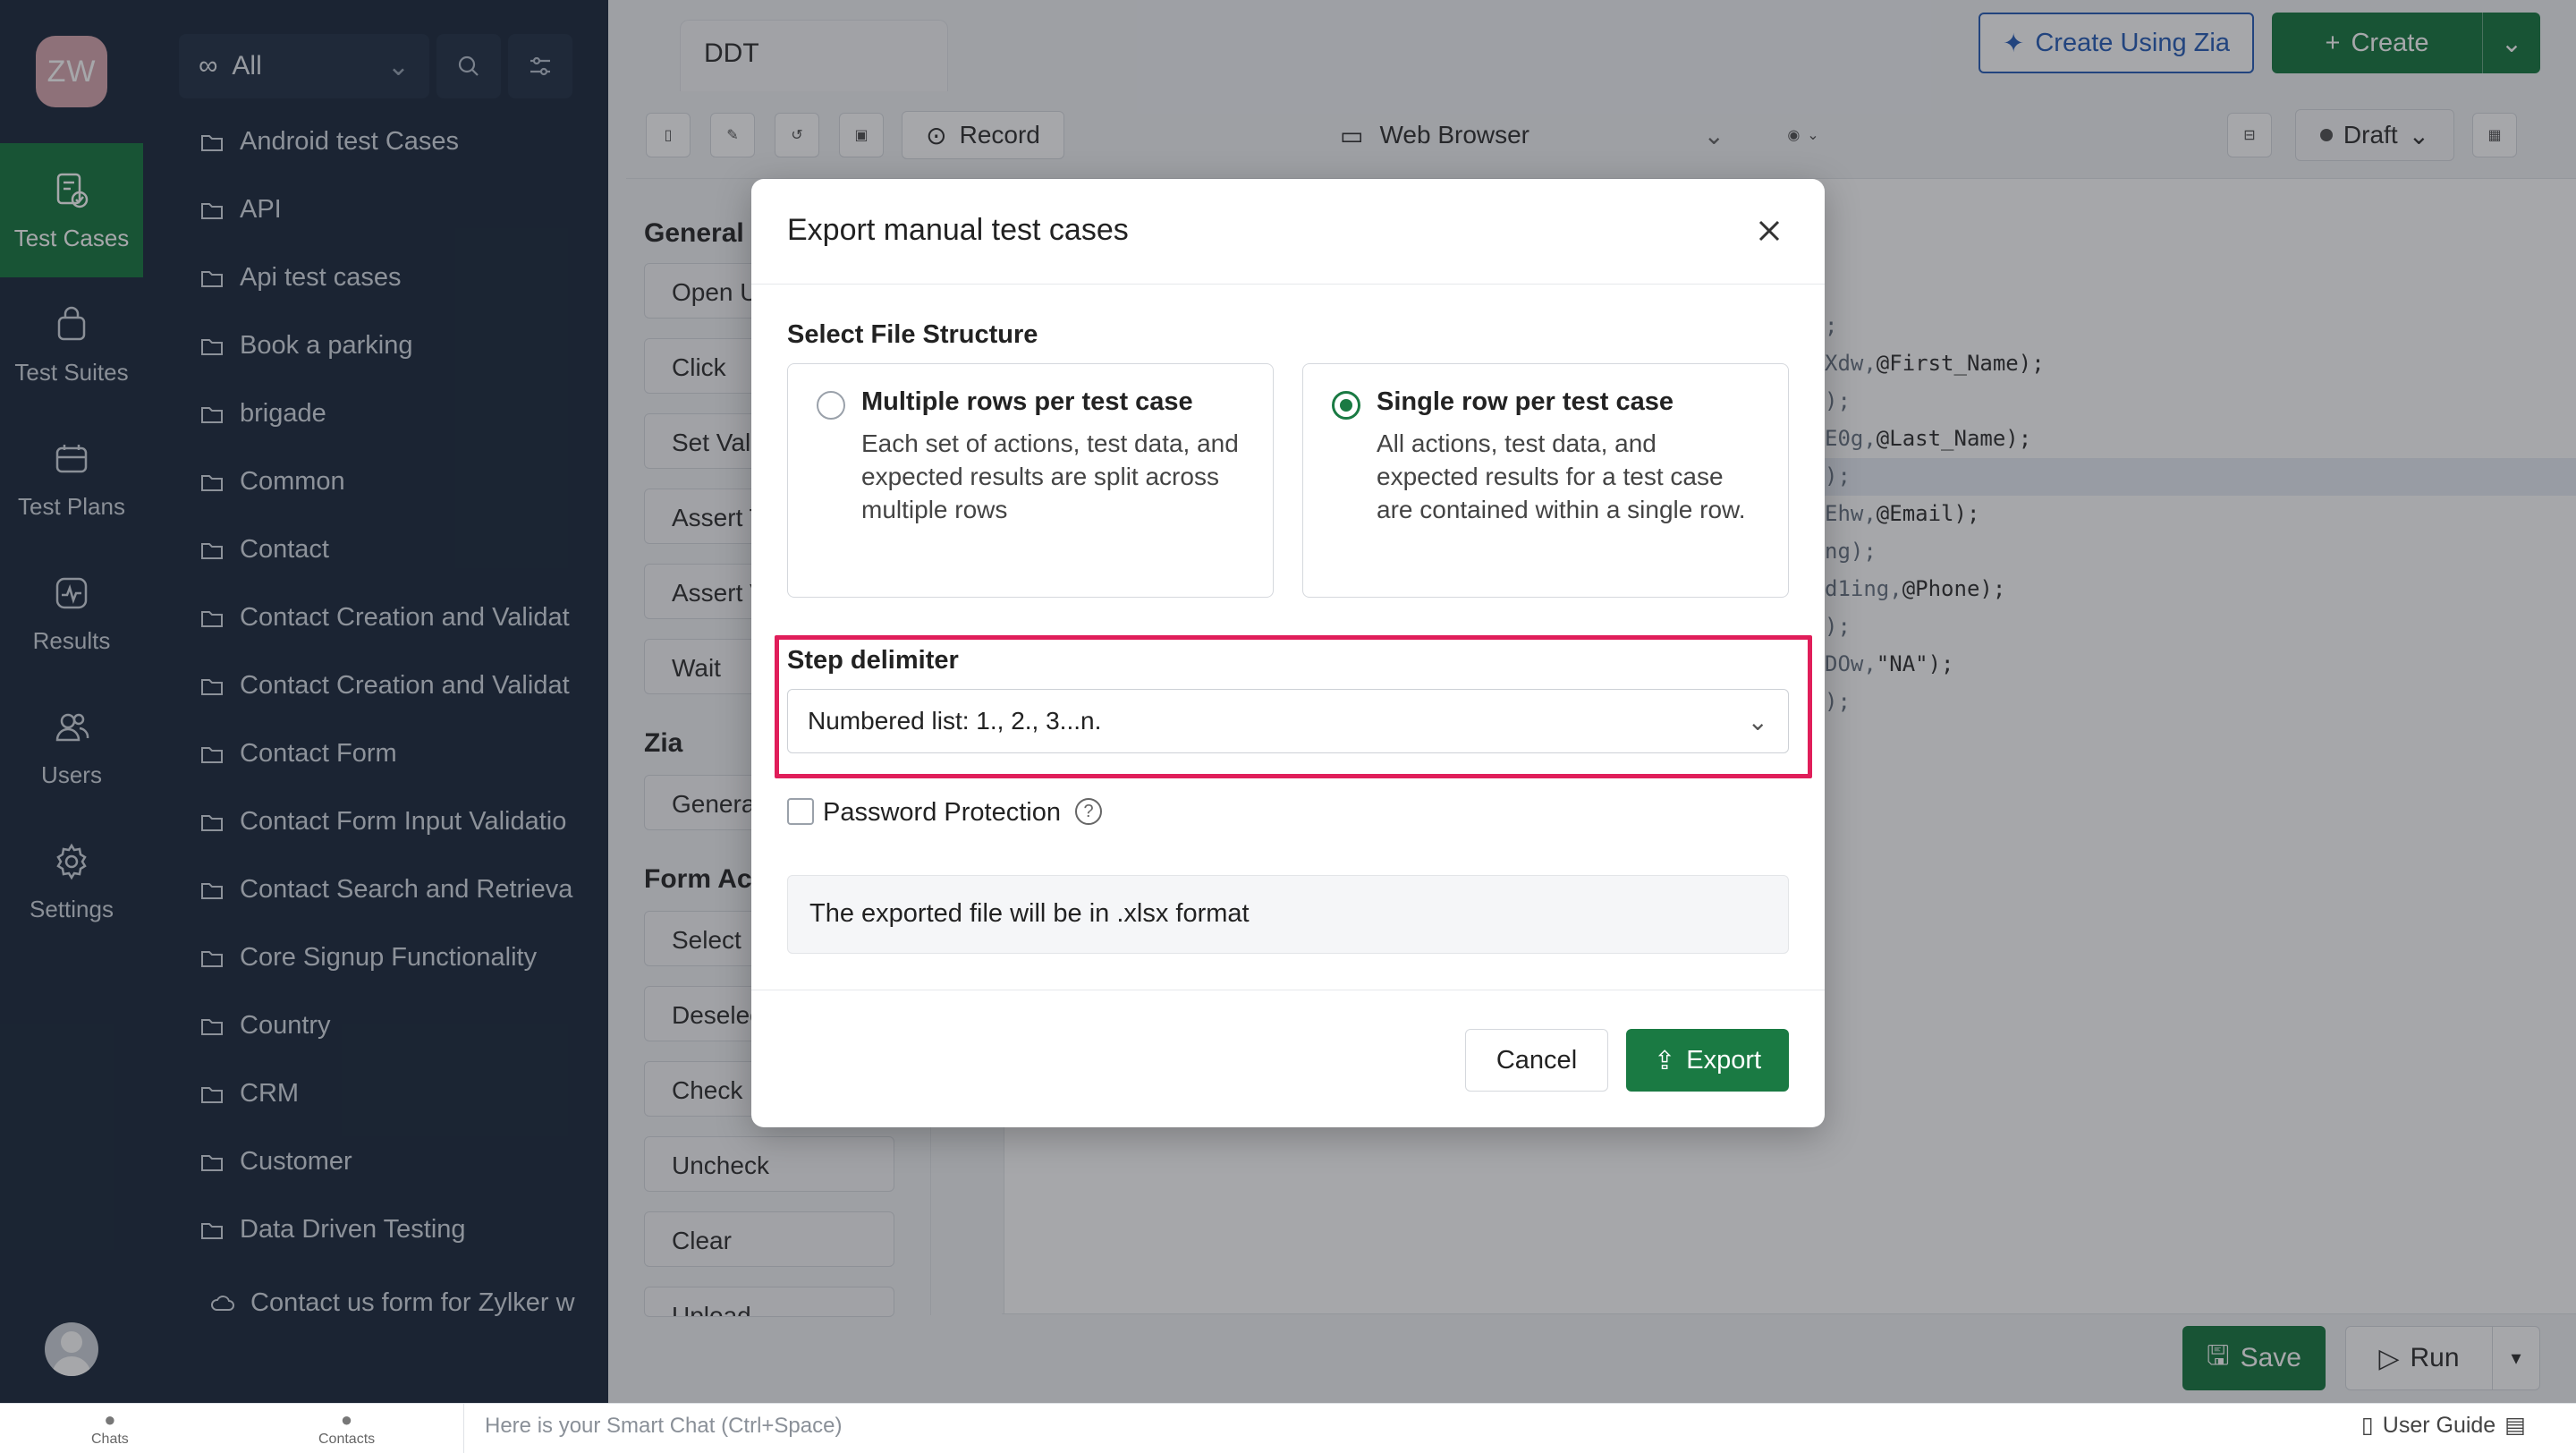 The width and height of the screenshot is (2576, 1453). What do you see at coordinates (663, 1426) in the screenshot?
I see `smart-chat-input: Here is your Smart Chat (Ctrl+Space)` at bounding box center [663, 1426].